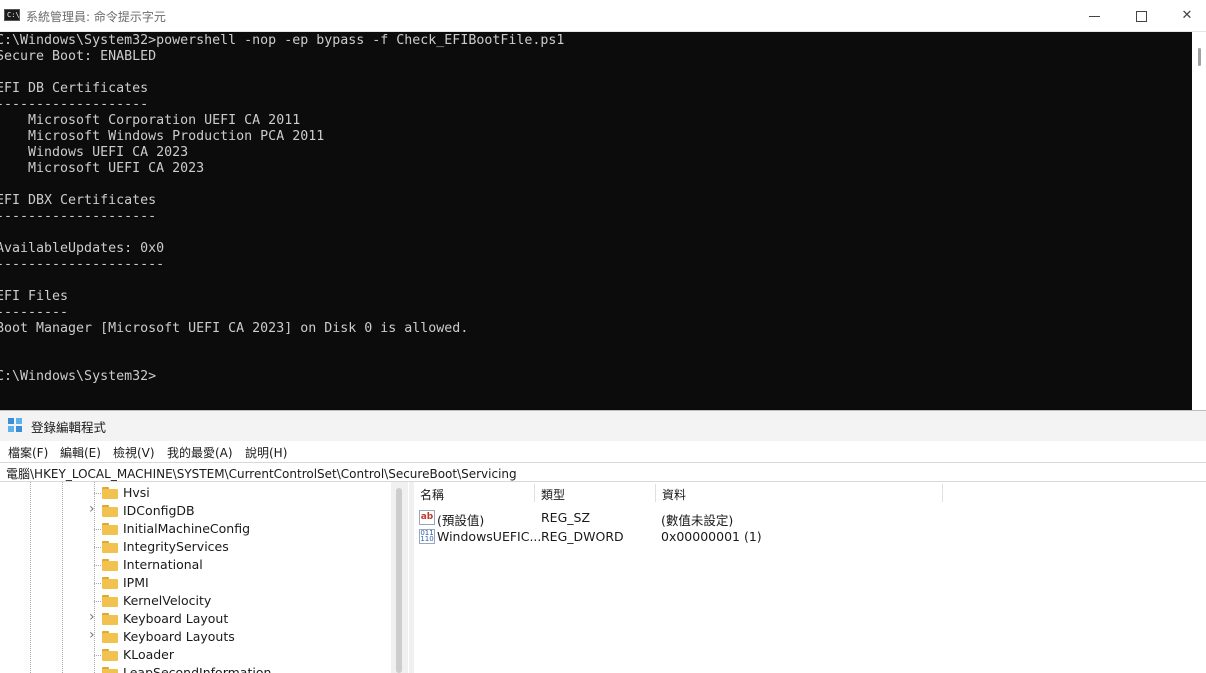 The height and width of the screenshot is (673, 1206). What do you see at coordinates (566, 517) in the screenshot?
I see `value-type: REG_SZ` at bounding box center [566, 517].